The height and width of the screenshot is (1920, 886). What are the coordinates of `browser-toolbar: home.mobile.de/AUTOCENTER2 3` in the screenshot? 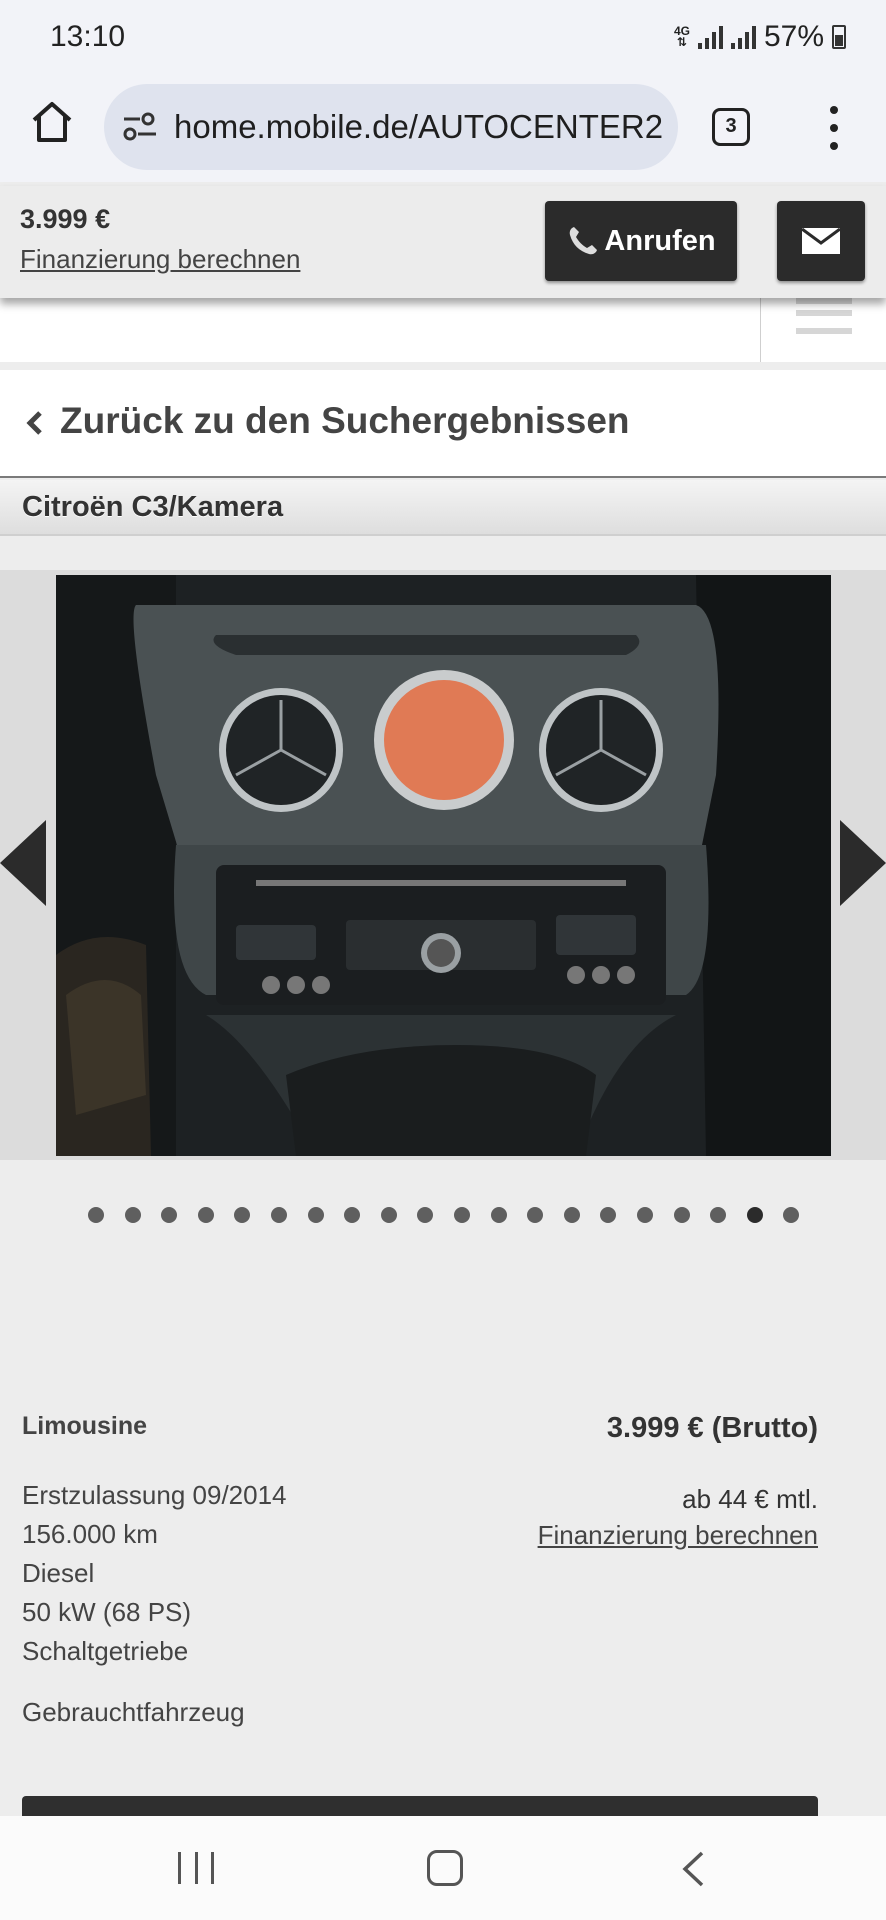 It's located at (443, 127).